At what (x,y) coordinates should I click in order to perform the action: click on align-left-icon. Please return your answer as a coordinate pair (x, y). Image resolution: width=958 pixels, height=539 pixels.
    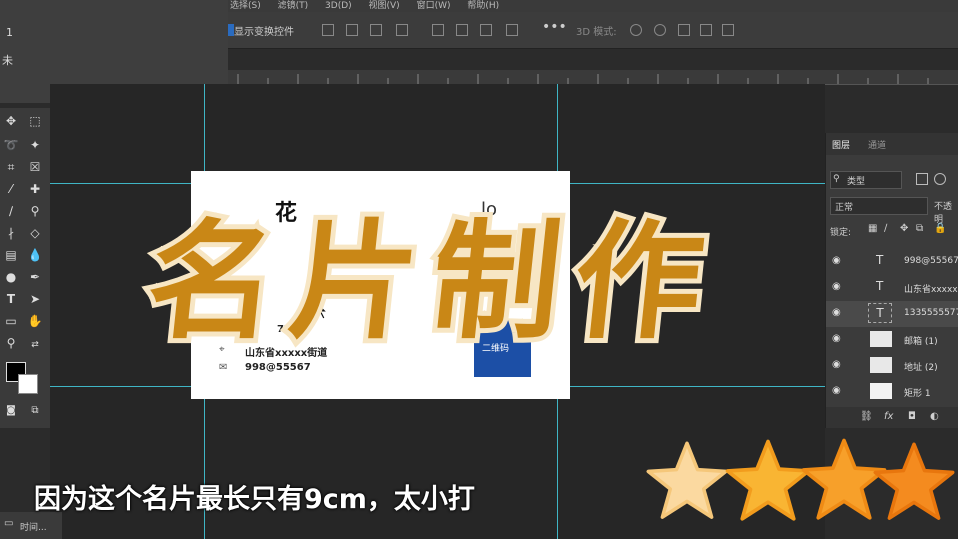
    Looking at the image, I should click on (328, 30).